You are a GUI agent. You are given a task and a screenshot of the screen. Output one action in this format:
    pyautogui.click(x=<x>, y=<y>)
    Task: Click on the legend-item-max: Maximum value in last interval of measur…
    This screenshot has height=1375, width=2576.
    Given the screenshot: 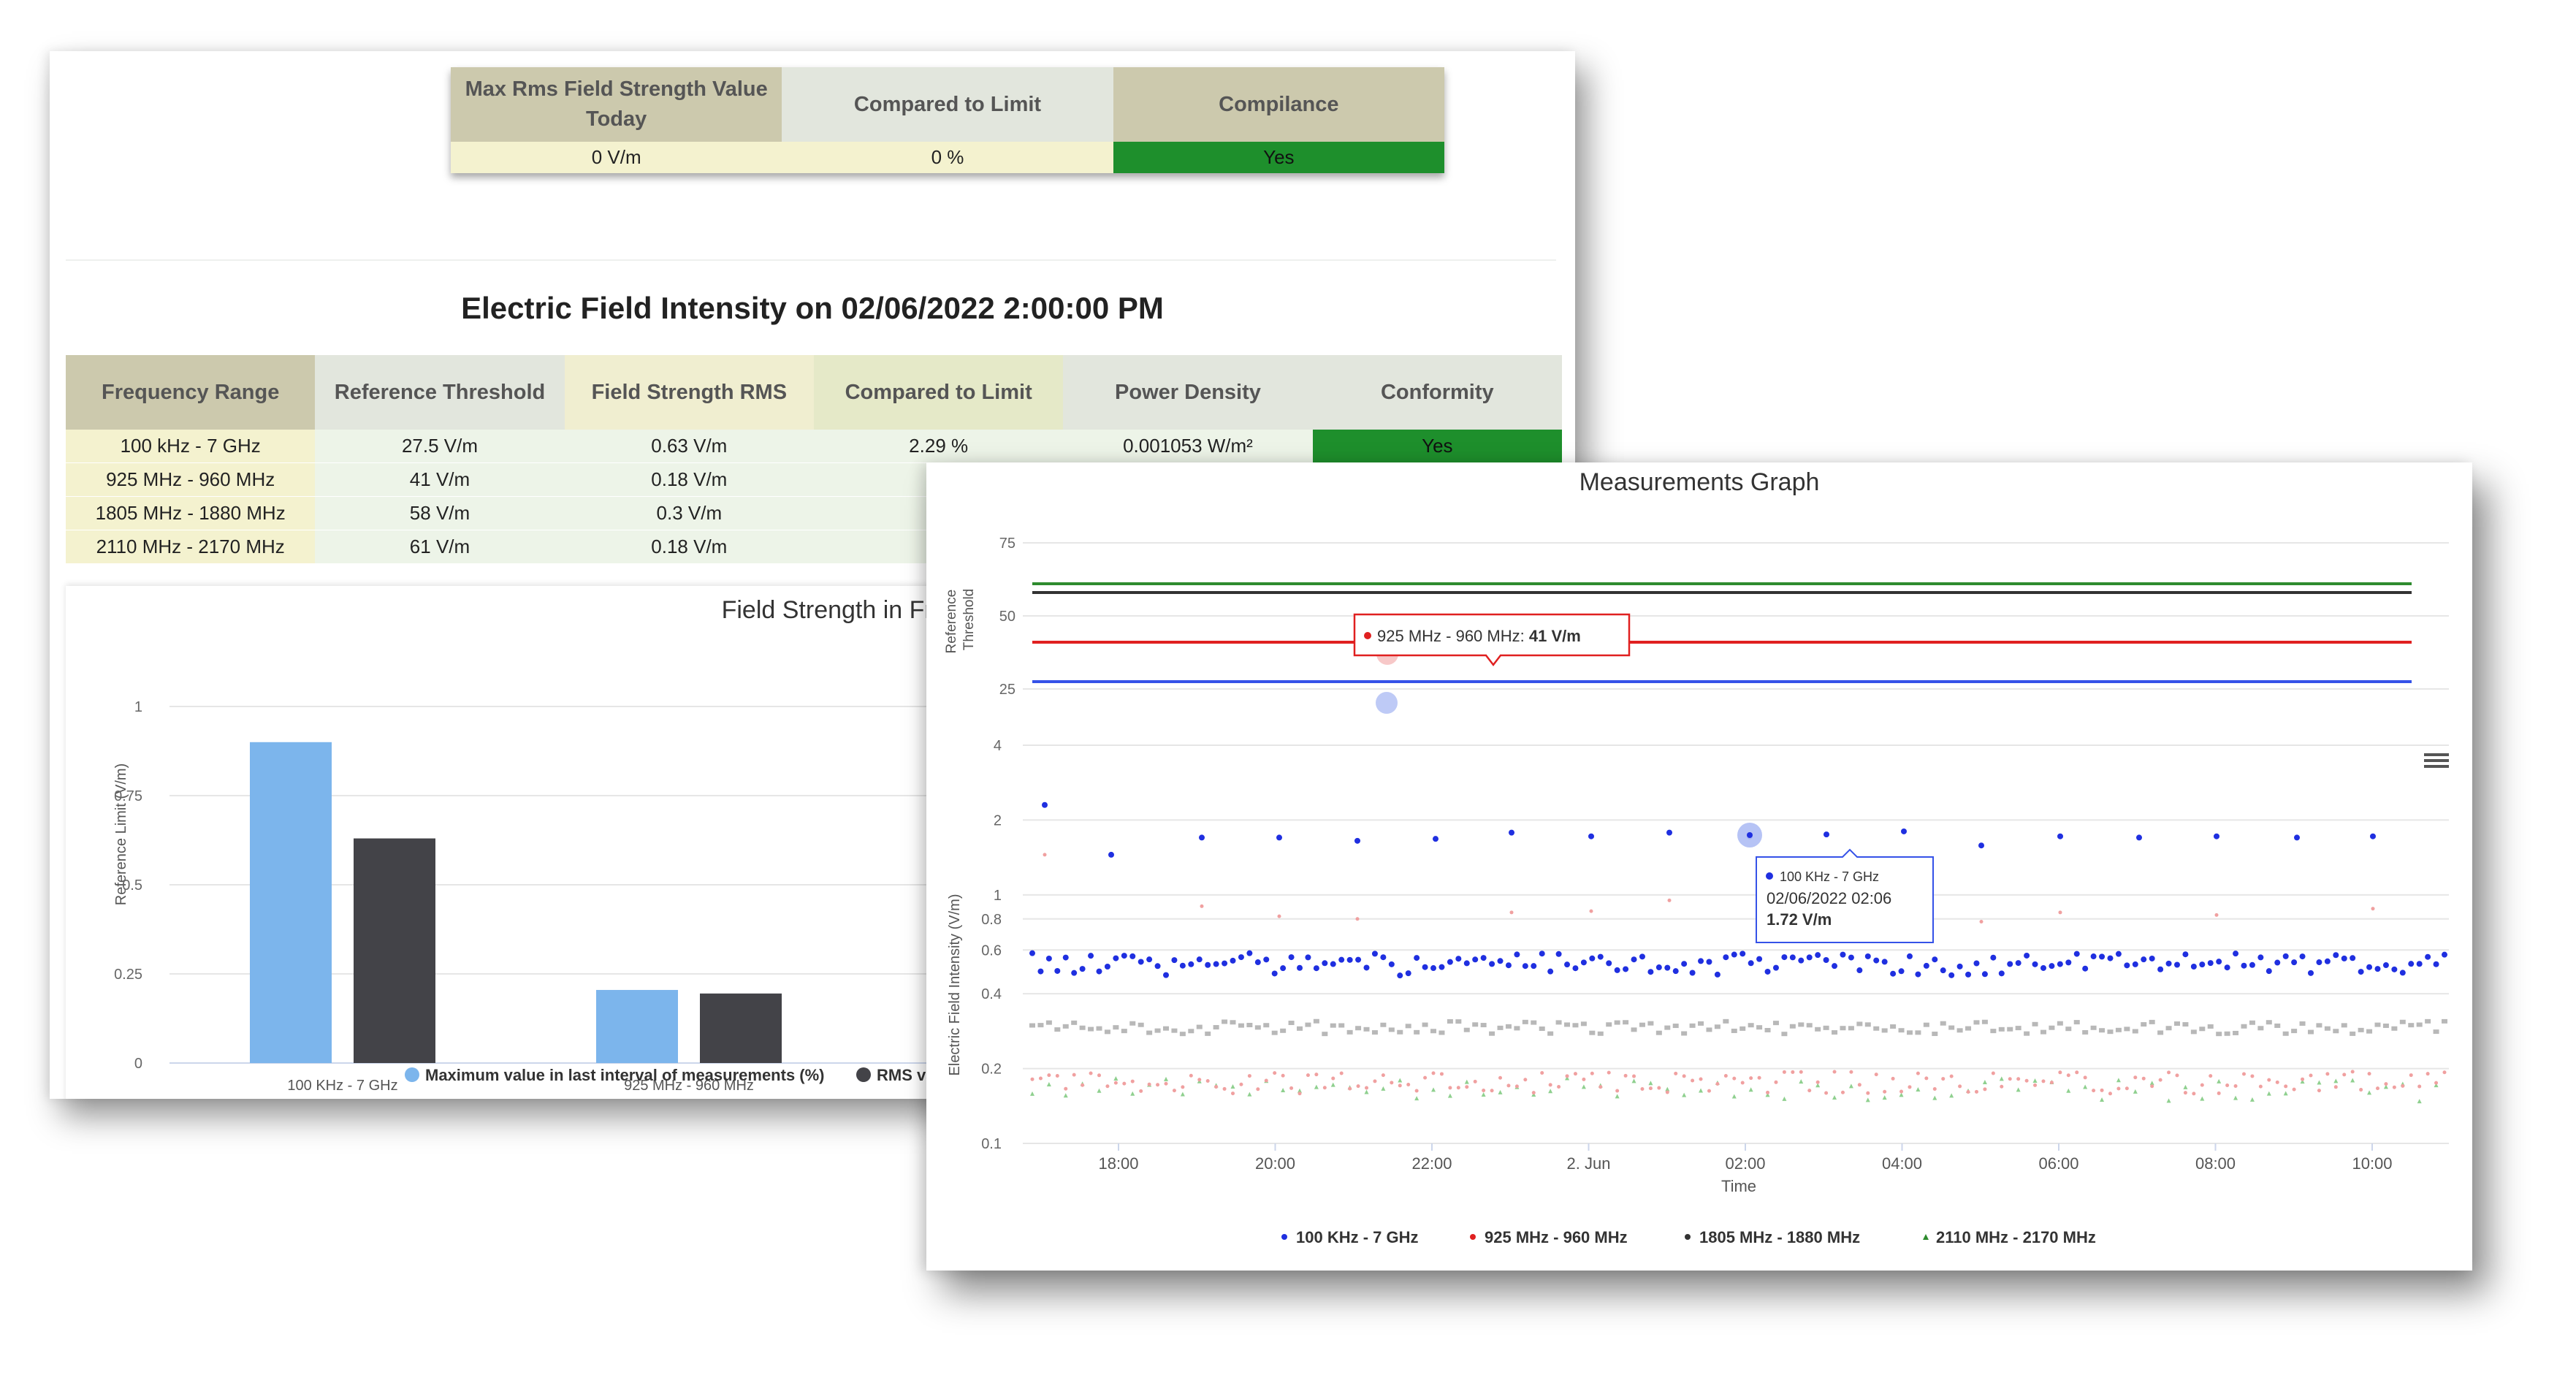 What is the action you would take?
    pyautogui.click(x=625, y=1075)
    